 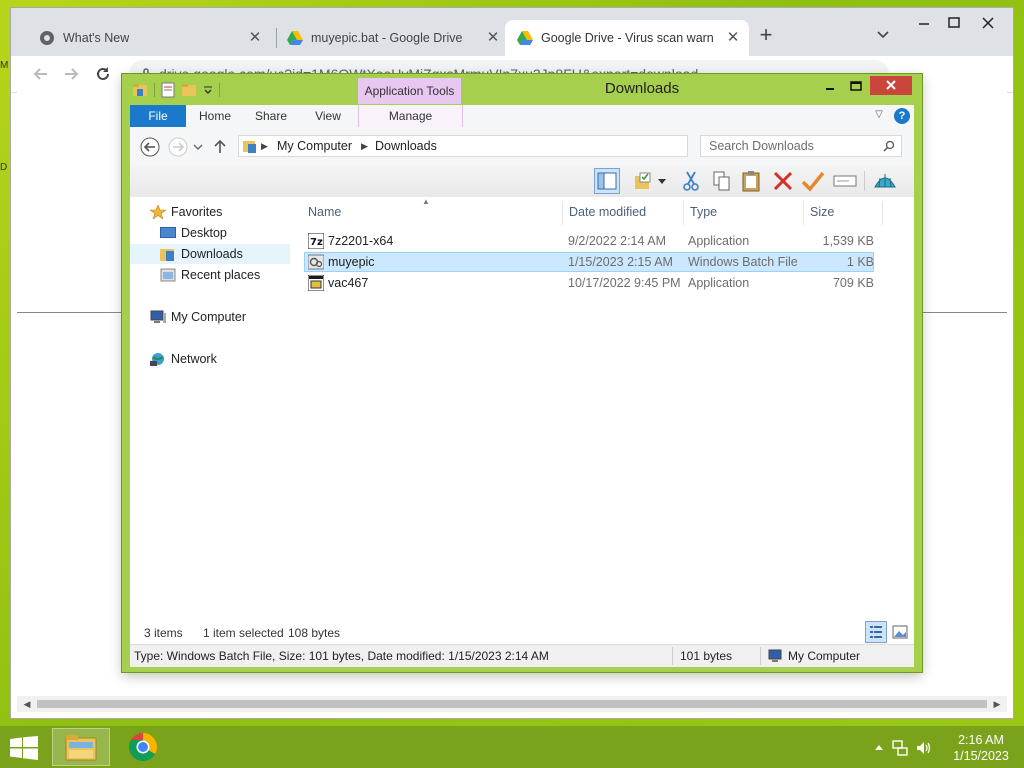 What do you see at coordinates (607, 212) in the screenshot?
I see `column-date-modified: Date modified` at bounding box center [607, 212].